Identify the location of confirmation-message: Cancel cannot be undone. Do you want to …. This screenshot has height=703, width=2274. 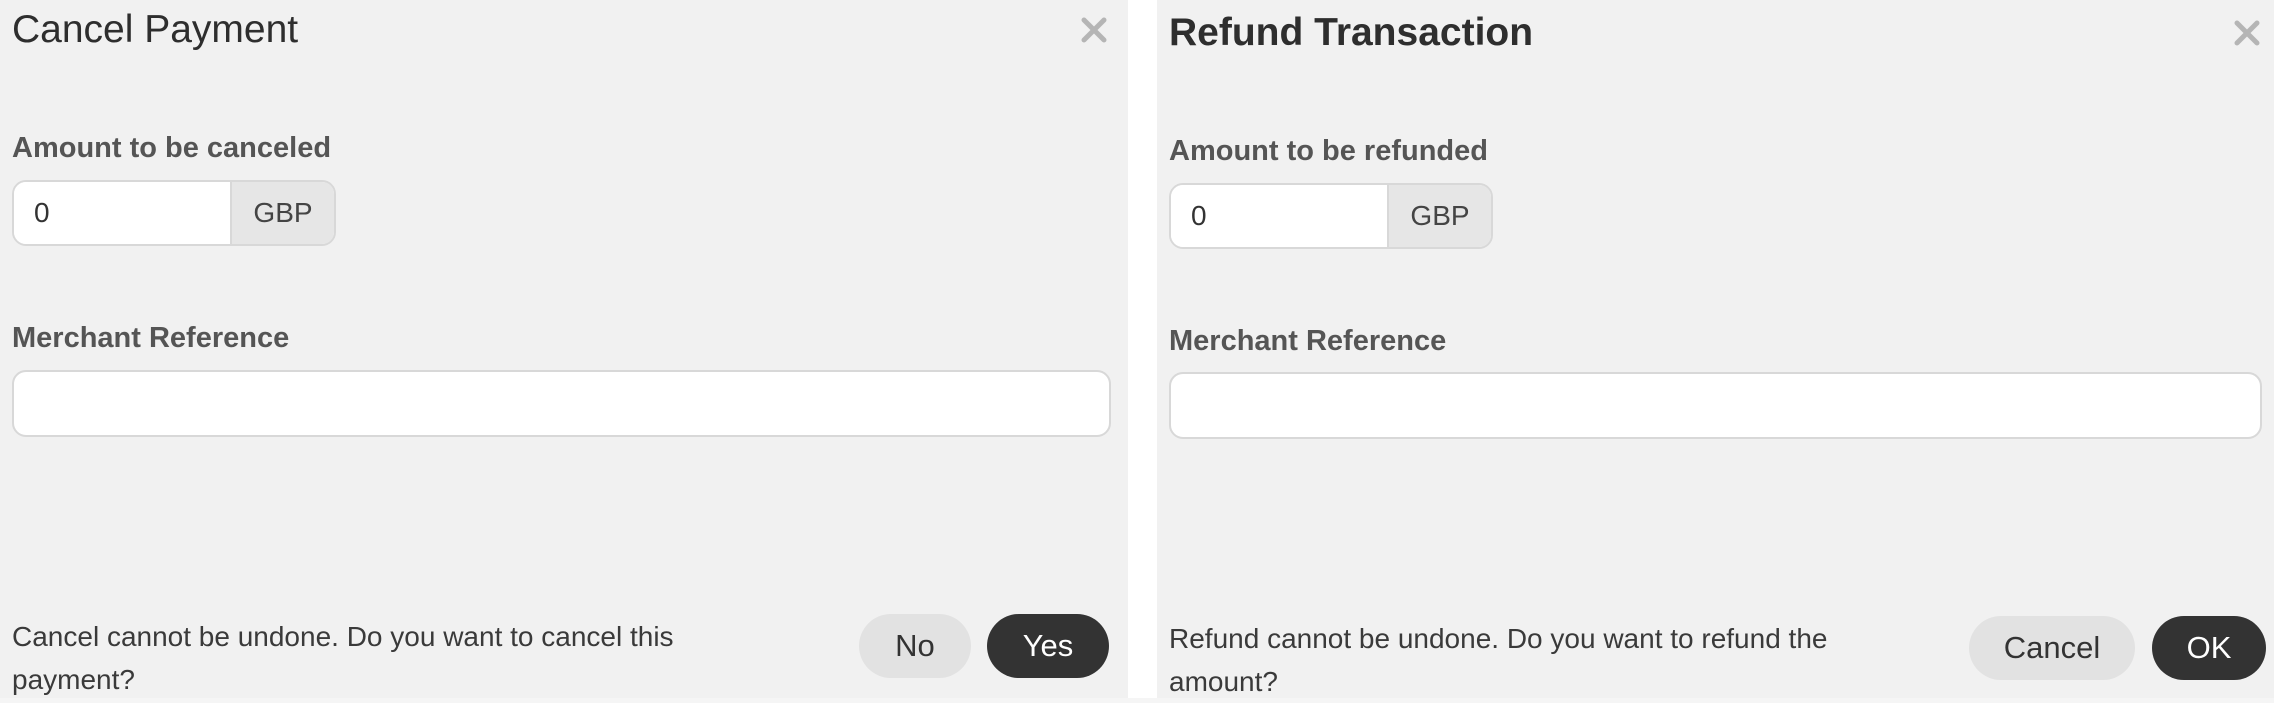
(343, 658).